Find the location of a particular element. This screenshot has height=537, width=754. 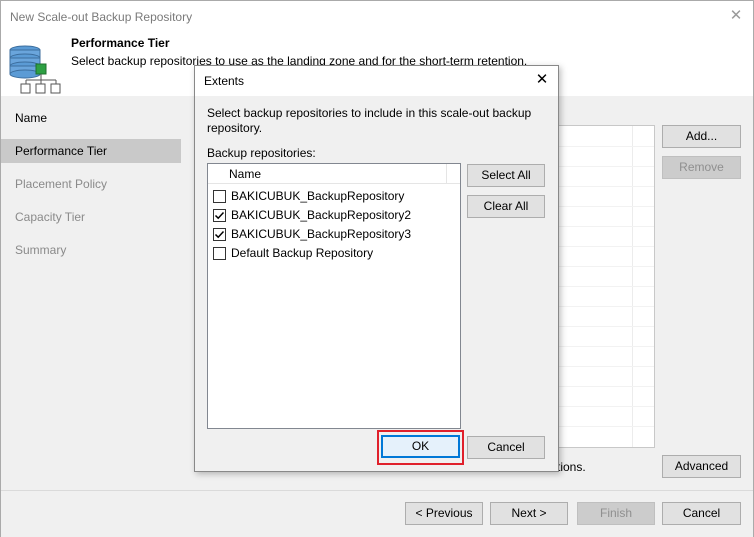

list-item: BAKICUBUK_BackupRepository2 is located at coordinates (334, 215).